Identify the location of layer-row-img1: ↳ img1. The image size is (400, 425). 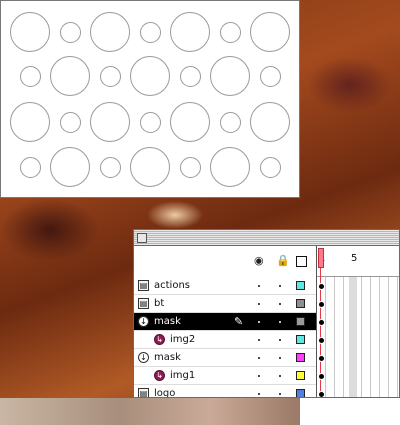
(225, 376).